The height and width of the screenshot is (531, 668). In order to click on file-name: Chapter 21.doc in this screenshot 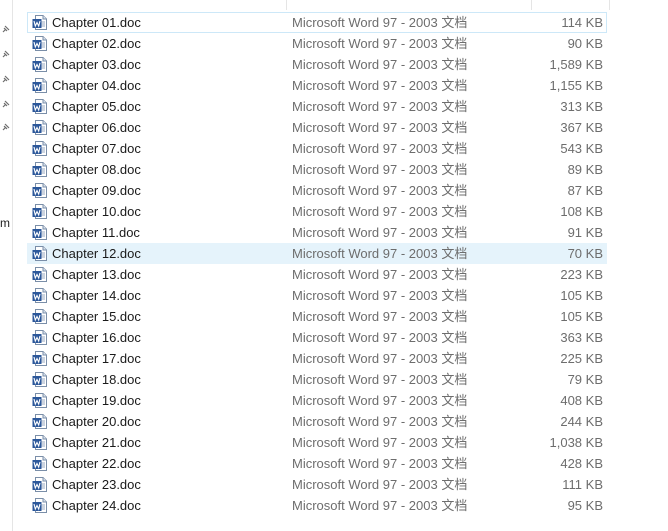, I will do `click(96, 442)`.